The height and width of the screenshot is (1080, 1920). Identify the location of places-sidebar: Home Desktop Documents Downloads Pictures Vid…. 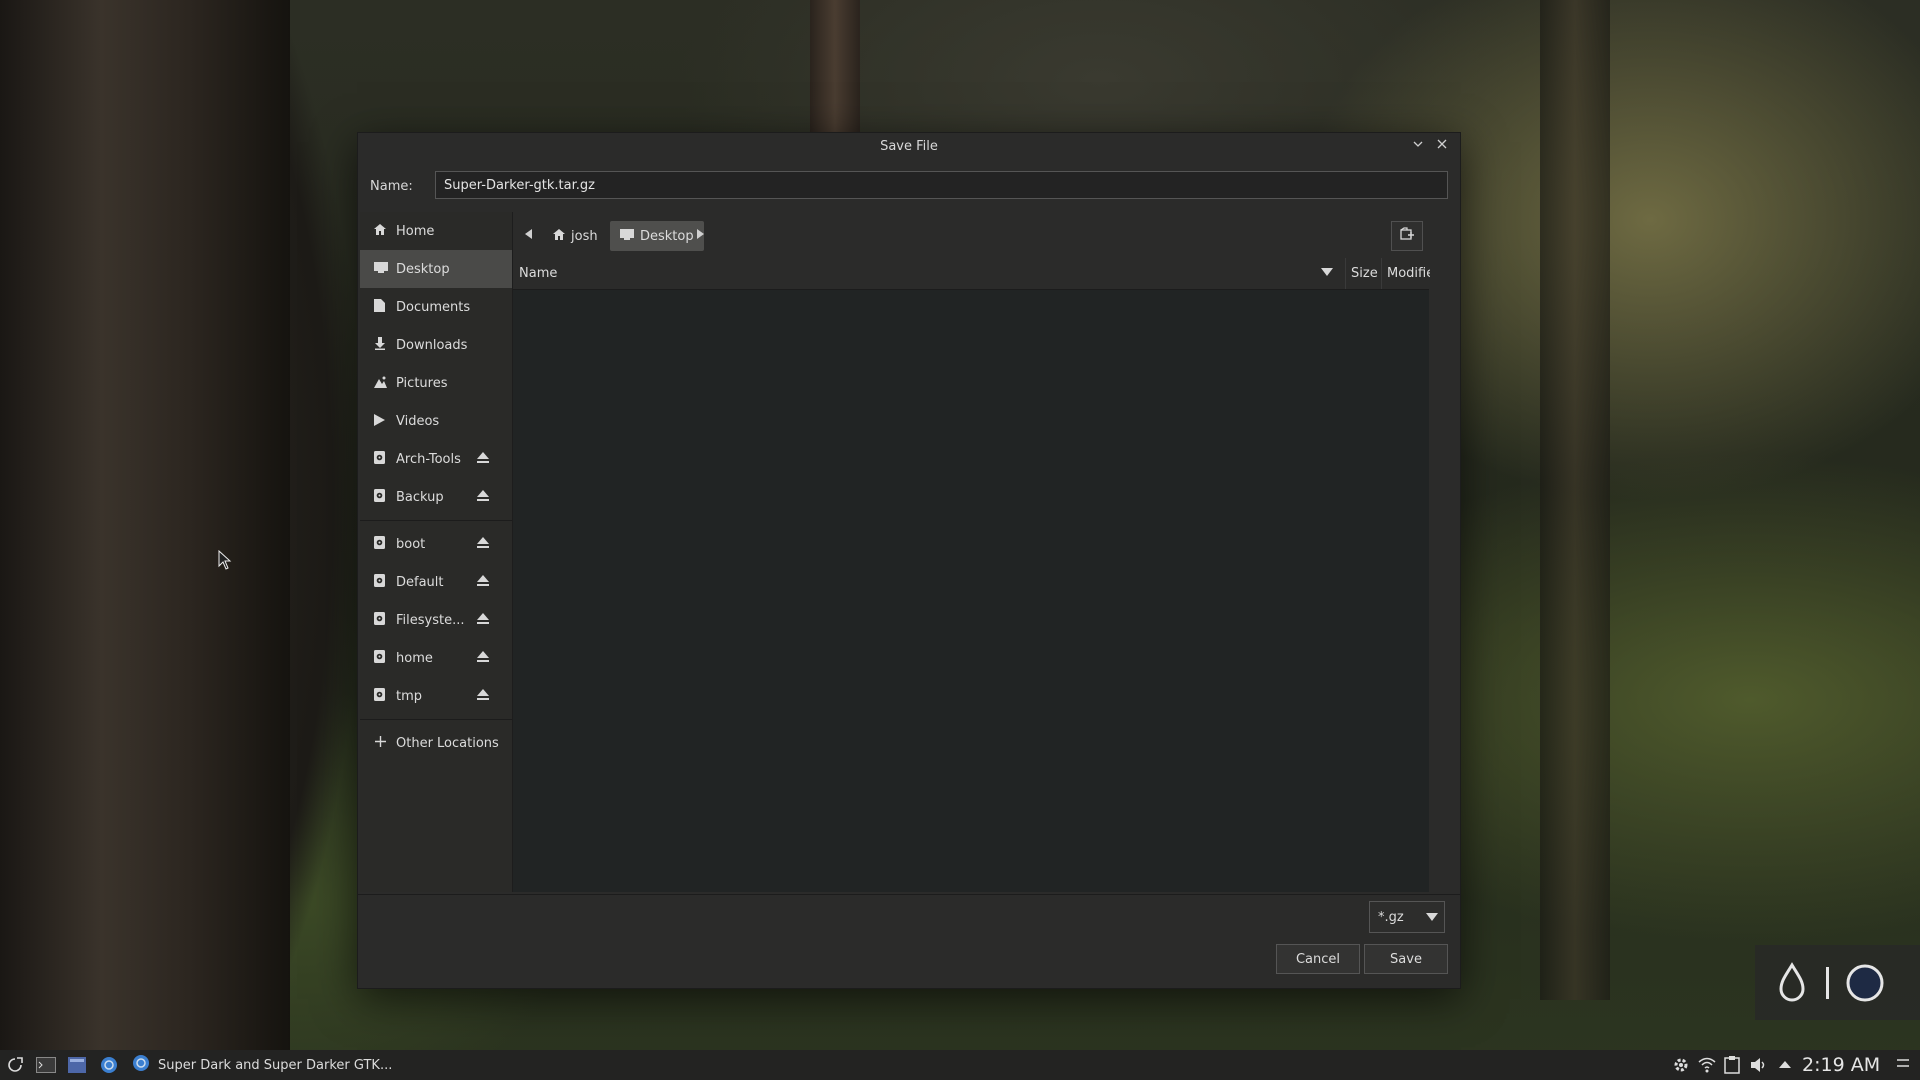
(436, 552).